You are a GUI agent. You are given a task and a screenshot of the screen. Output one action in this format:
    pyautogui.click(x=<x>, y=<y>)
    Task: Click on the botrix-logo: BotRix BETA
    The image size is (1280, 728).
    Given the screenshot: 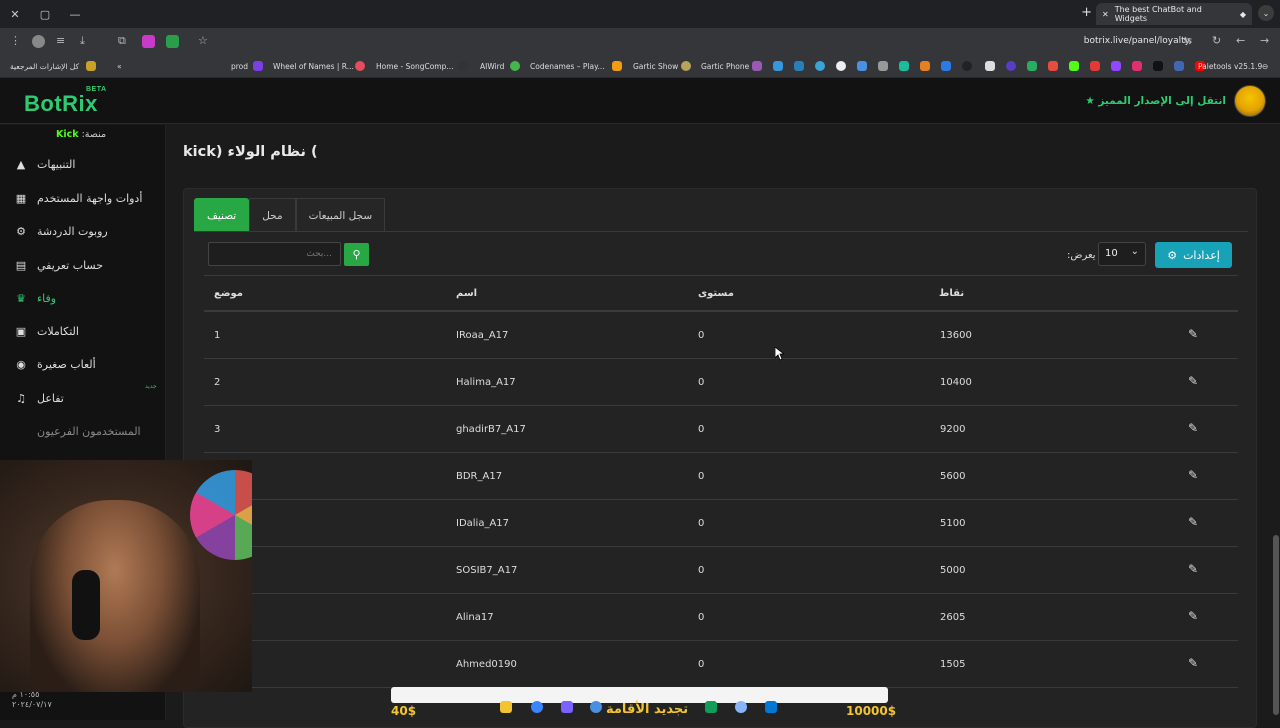 What is the action you would take?
    pyautogui.click(x=65, y=101)
    